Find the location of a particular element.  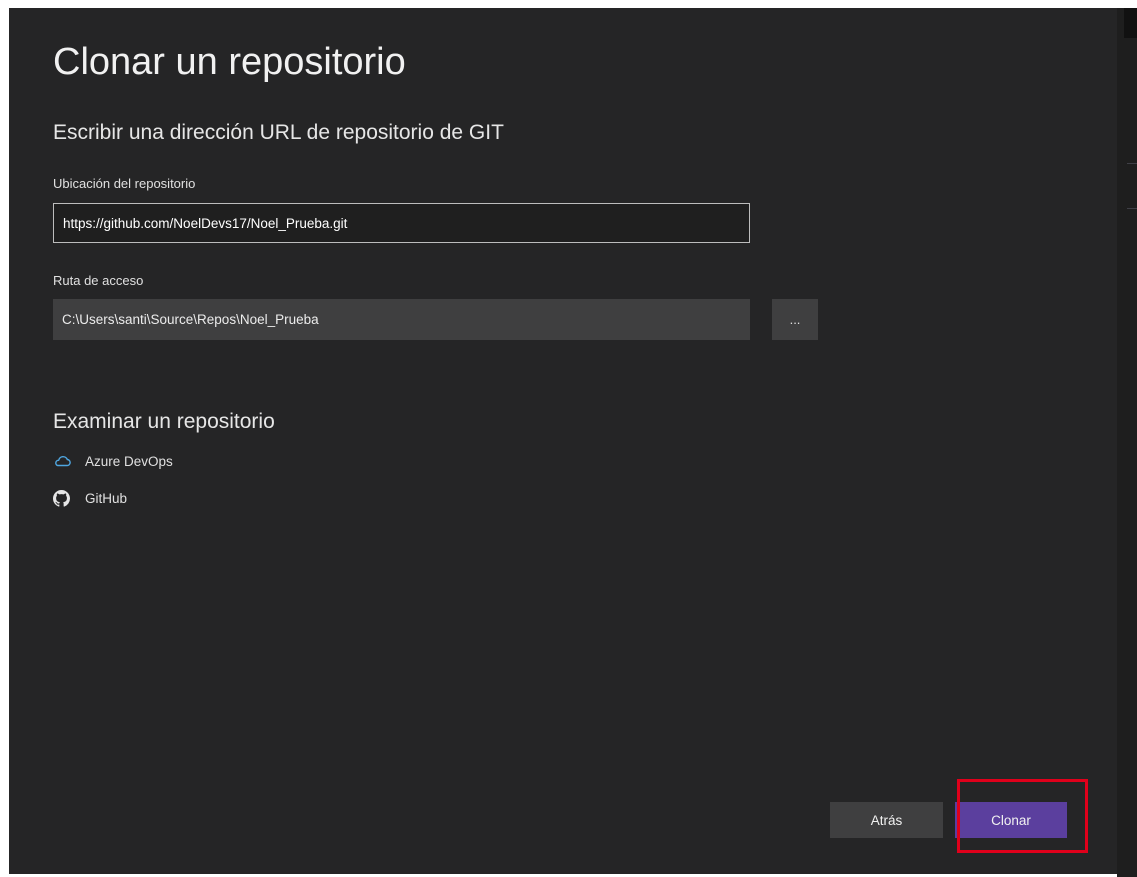

repo-url-input is located at coordinates (401, 223).